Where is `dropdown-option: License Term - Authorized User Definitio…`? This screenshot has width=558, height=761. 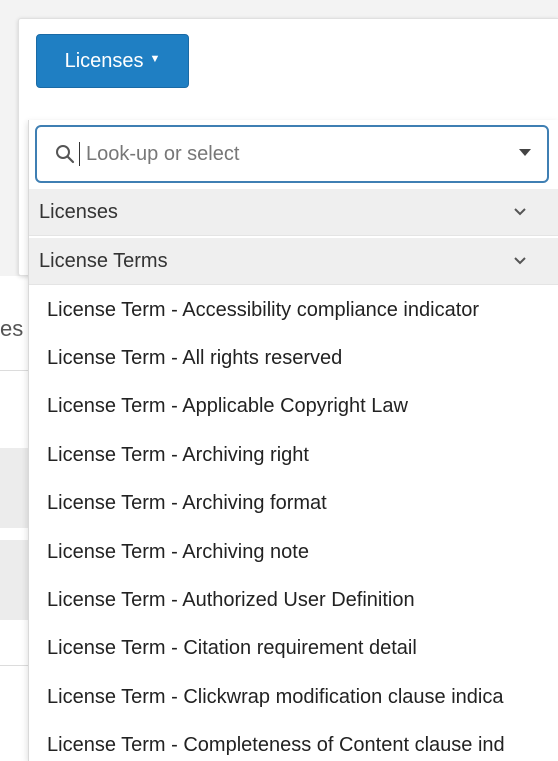
dropdown-option: License Term - Authorized User Definitio… is located at coordinates (293, 600).